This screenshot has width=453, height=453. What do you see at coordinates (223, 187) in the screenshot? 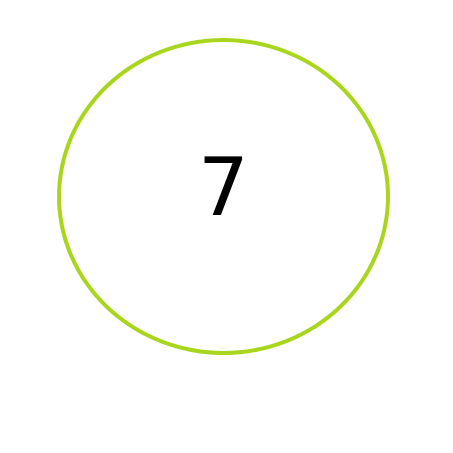
I see `number-label: 7` at bounding box center [223, 187].